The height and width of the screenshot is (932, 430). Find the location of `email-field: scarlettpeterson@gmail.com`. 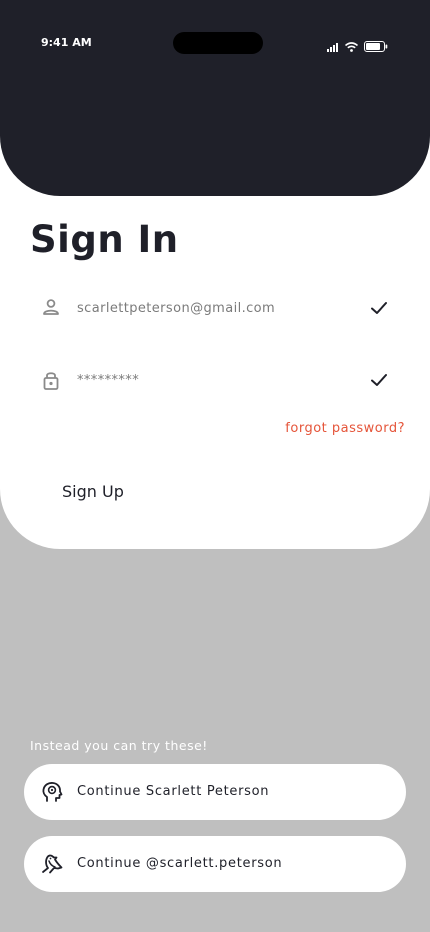

email-field: scarlettpeterson@gmail.com is located at coordinates (215, 309).